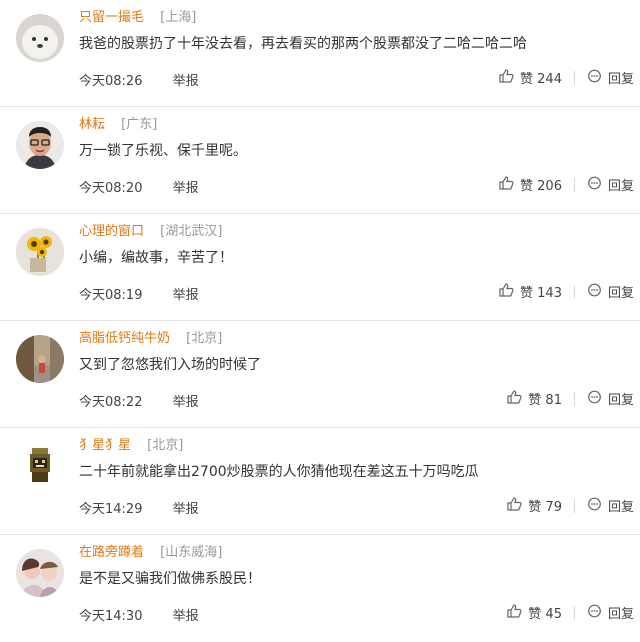 The width and height of the screenshot is (640, 642). Describe the element at coordinates (111, 81) in the screenshot. I see `comment-time: 今天08:26` at that location.